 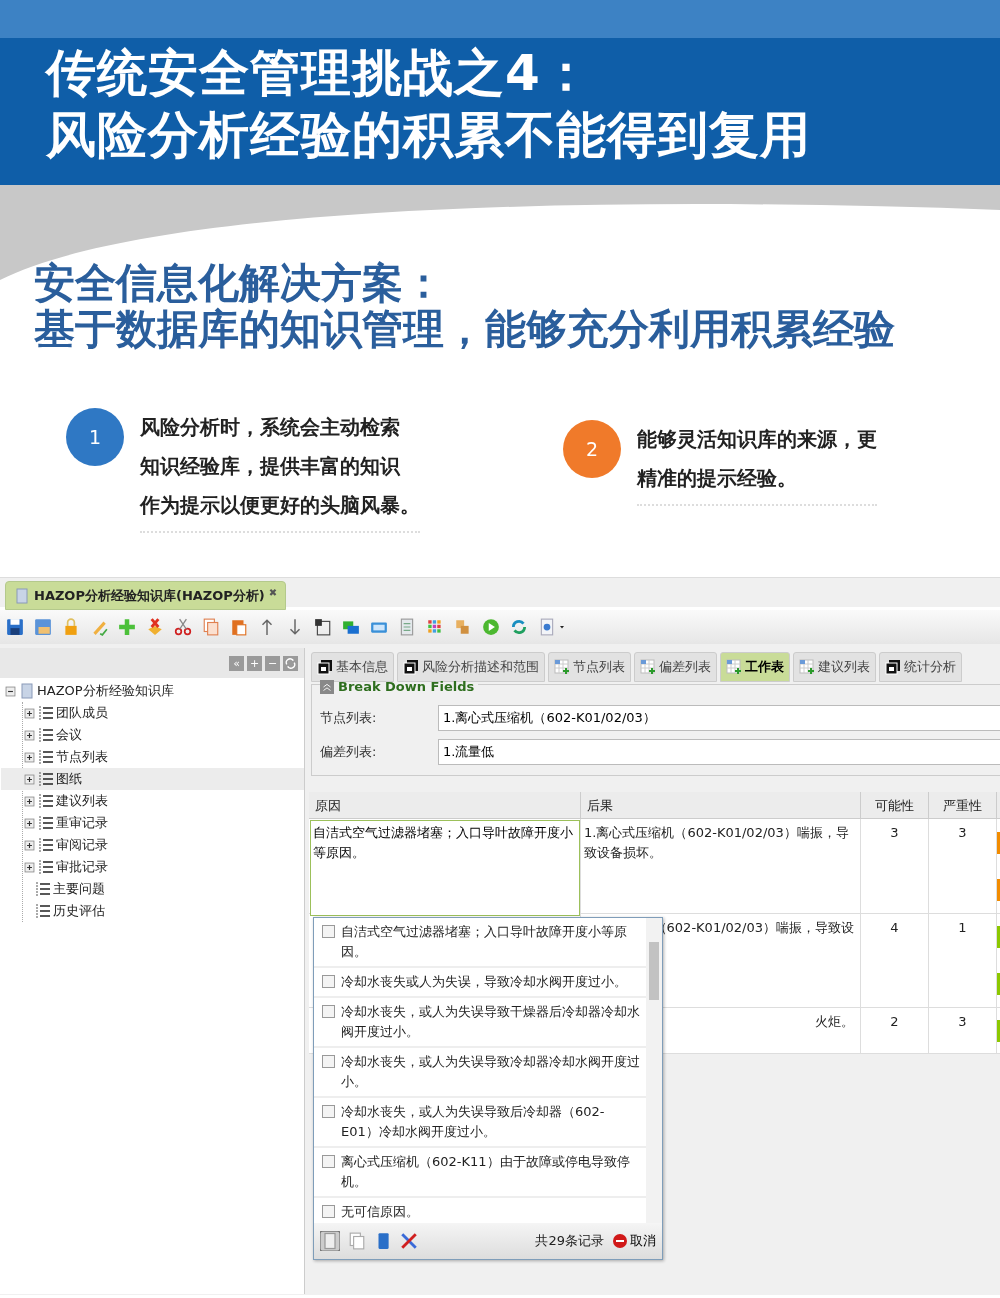 What do you see at coordinates (352, 667) in the screenshot?
I see `tab: 基本信息` at bounding box center [352, 667].